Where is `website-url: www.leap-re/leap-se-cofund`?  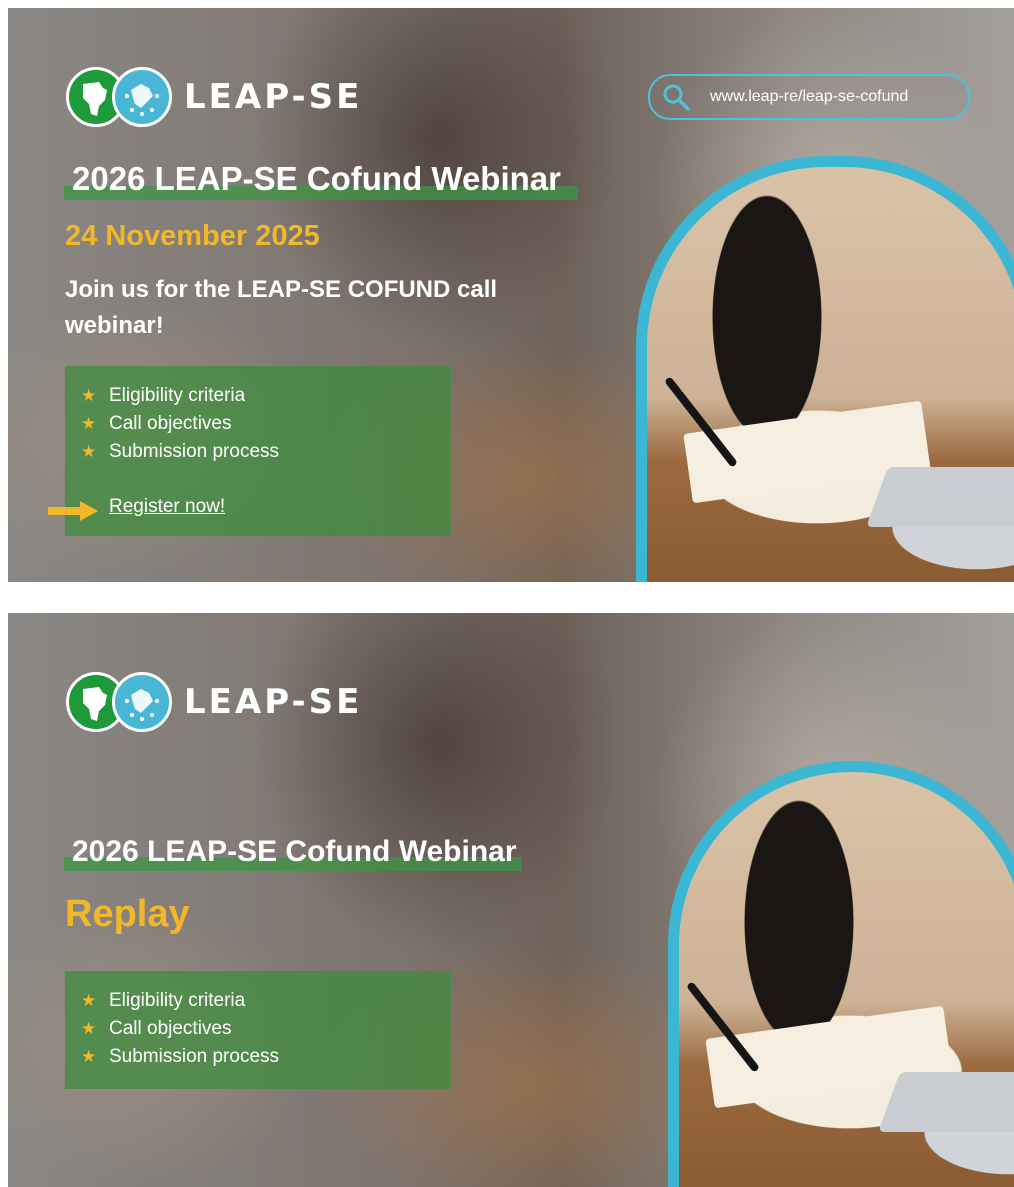 website-url: www.leap-re/leap-se-cofund is located at coordinates (809, 97).